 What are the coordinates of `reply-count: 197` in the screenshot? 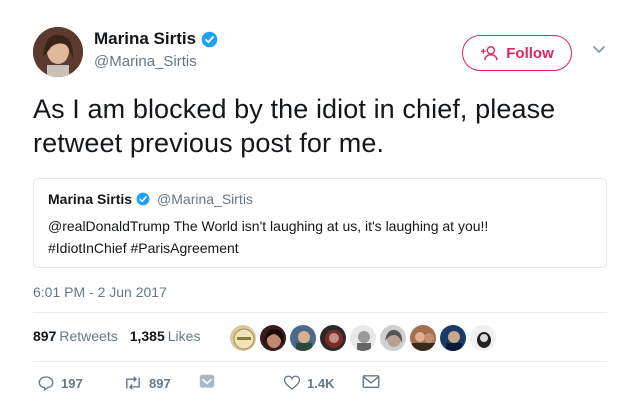 It's located at (72, 383).